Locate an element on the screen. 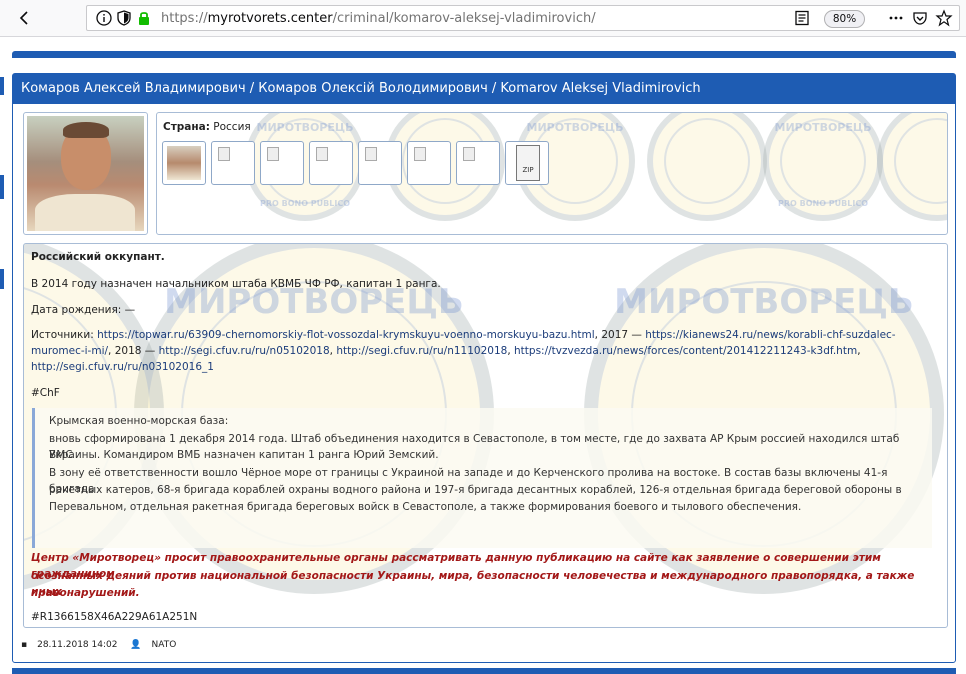  lock-icon is located at coordinates (144, 18).